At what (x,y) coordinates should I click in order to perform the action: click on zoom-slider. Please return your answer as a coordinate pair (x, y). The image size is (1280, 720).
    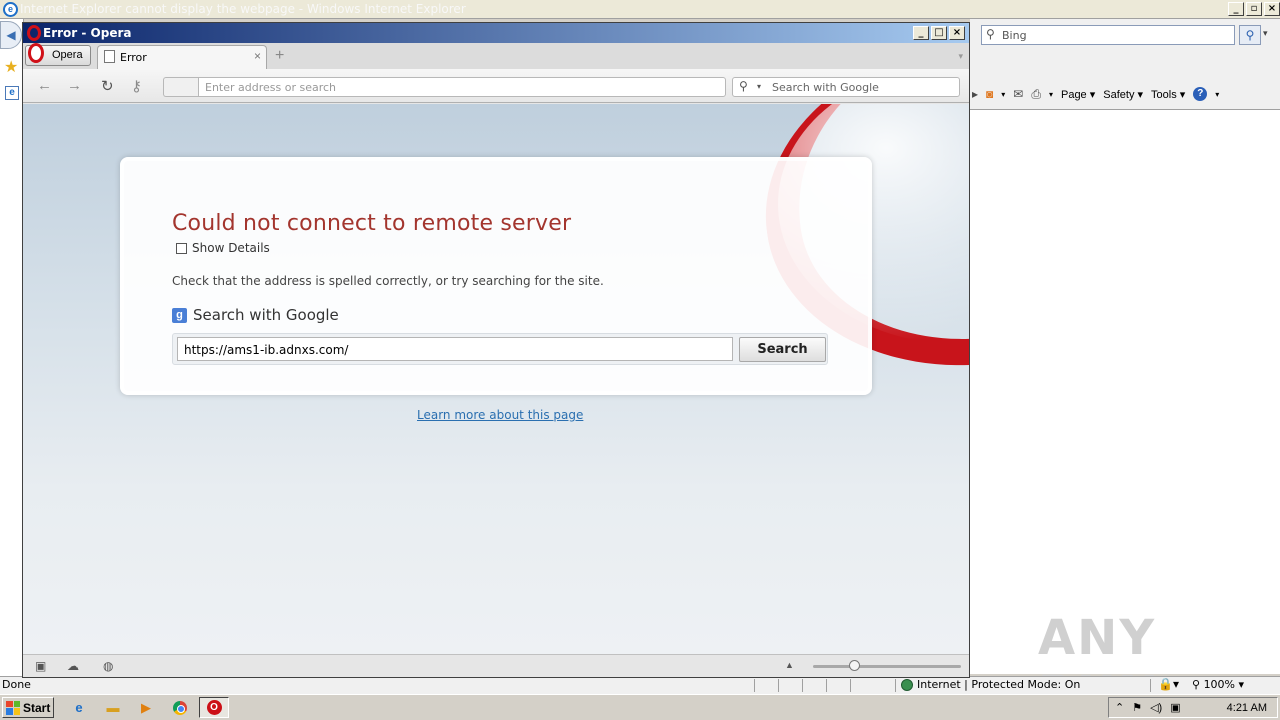
    Looking at the image, I should click on (887, 665).